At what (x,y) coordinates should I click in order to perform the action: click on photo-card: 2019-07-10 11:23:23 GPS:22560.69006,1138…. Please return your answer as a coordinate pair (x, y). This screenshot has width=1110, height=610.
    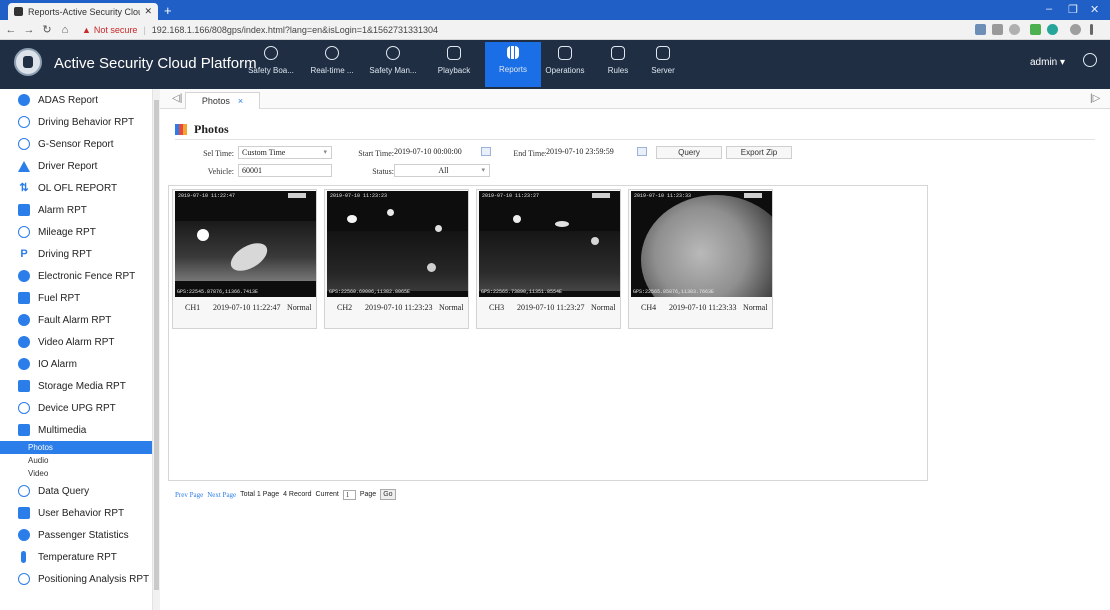
    Looking at the image, I should click on (396, 259).